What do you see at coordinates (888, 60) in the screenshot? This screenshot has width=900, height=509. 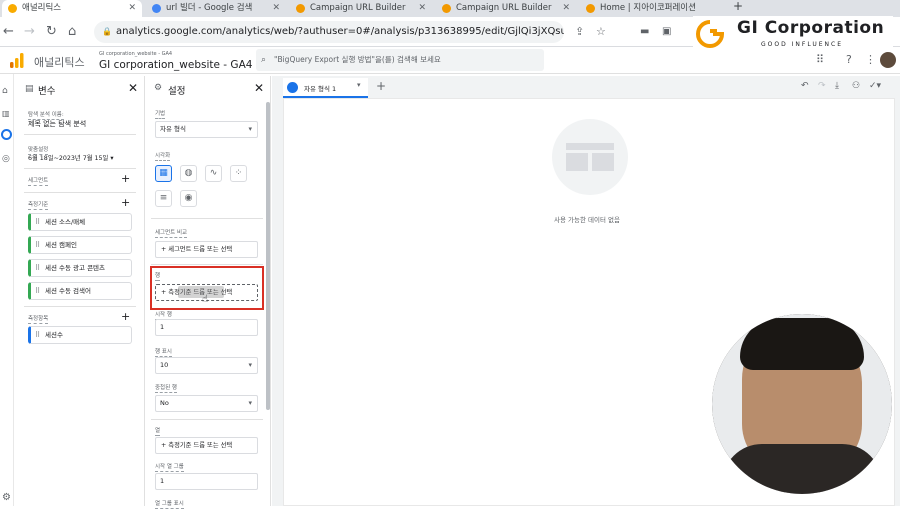 I see `avatar` at bounding box center [888, 60].